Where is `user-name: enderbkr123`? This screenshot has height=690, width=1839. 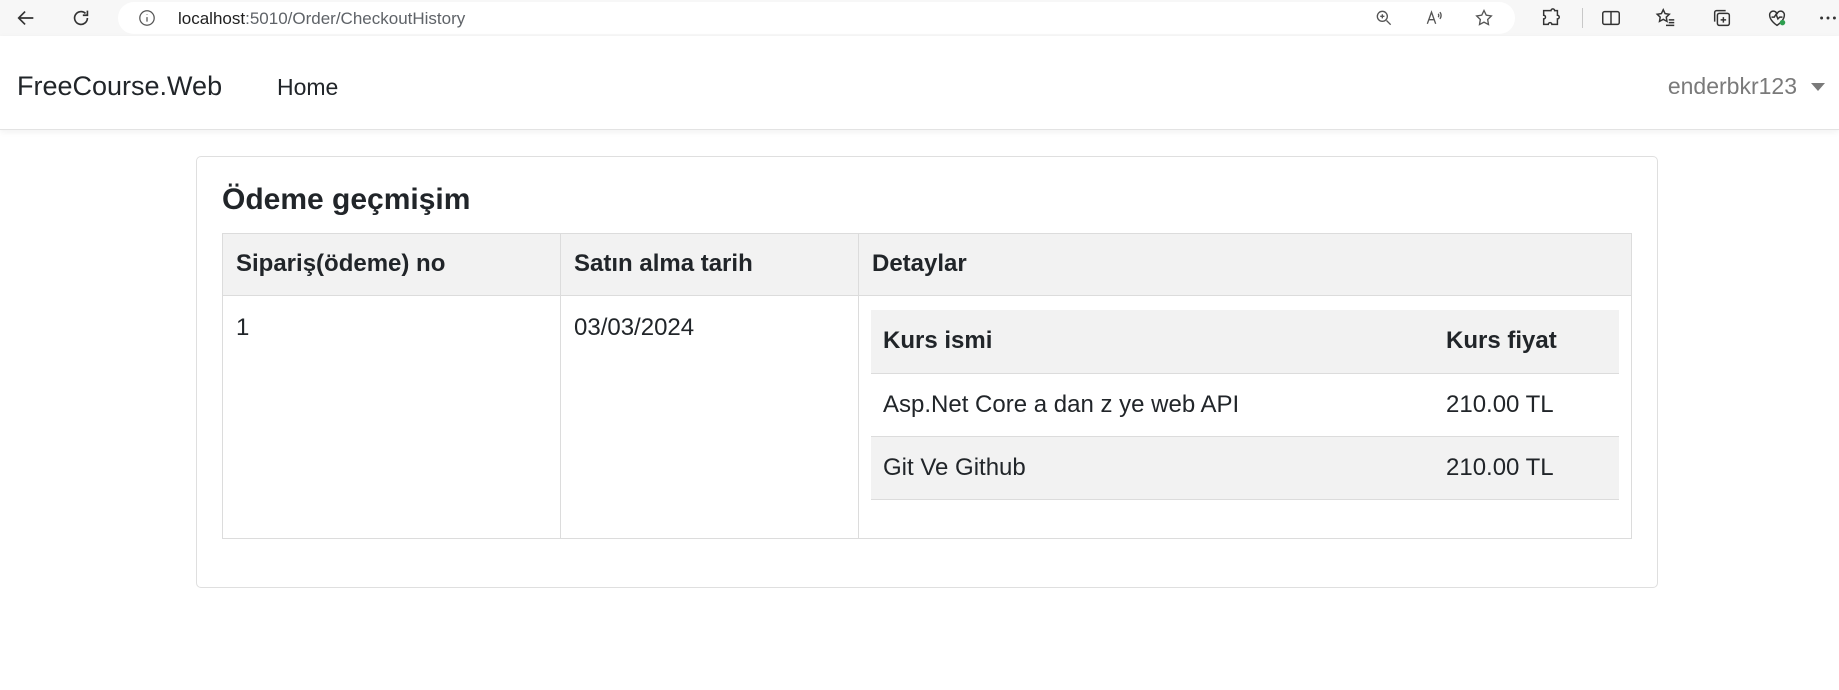
user-name: enderbkr123 is located at coordinates (1732, 86).